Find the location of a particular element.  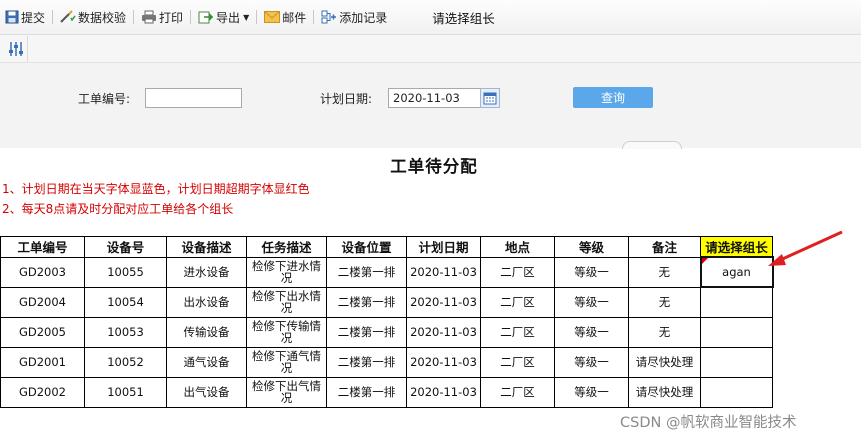

device-description-cell: 进水设备 is located at coordinates (206, 272).